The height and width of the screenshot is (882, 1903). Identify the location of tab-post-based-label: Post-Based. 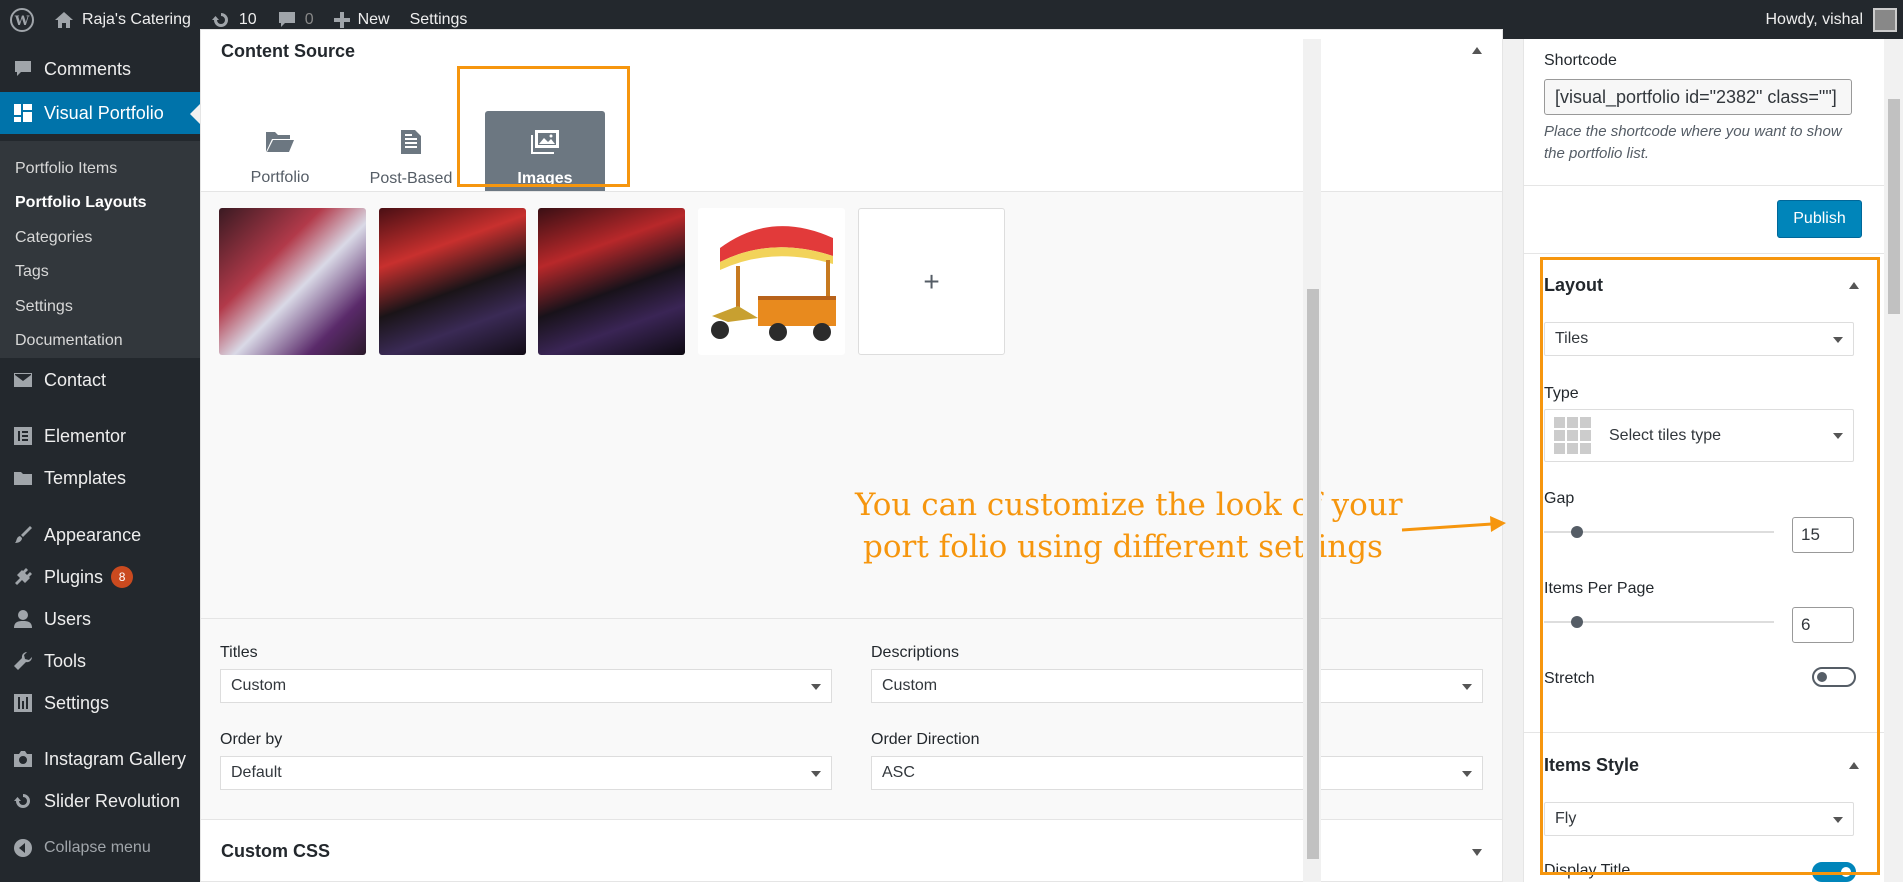
(411, 178).